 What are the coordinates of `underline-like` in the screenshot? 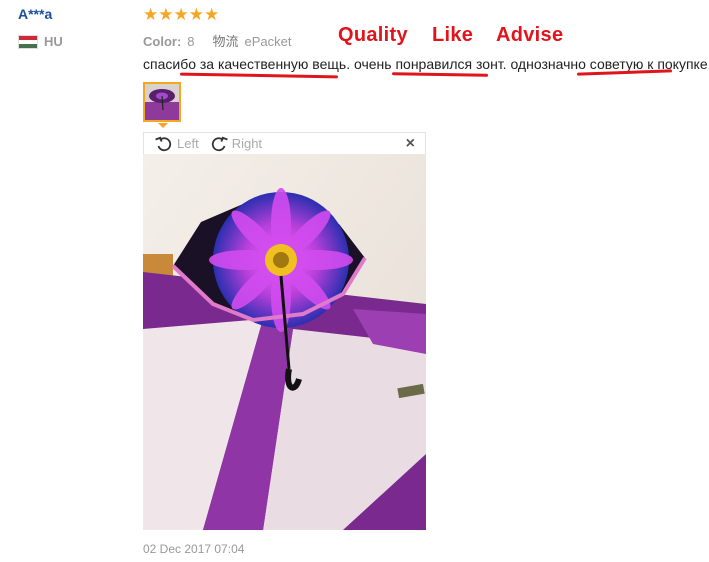 It's located at (440, 74).